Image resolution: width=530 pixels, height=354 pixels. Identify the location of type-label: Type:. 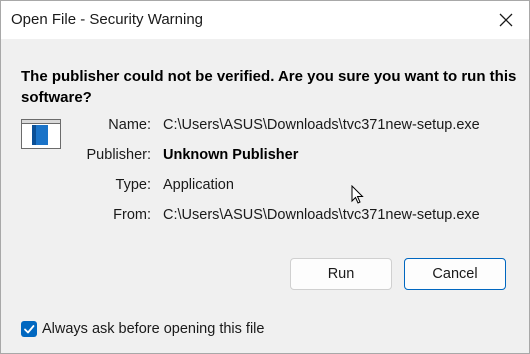
(133, 185).